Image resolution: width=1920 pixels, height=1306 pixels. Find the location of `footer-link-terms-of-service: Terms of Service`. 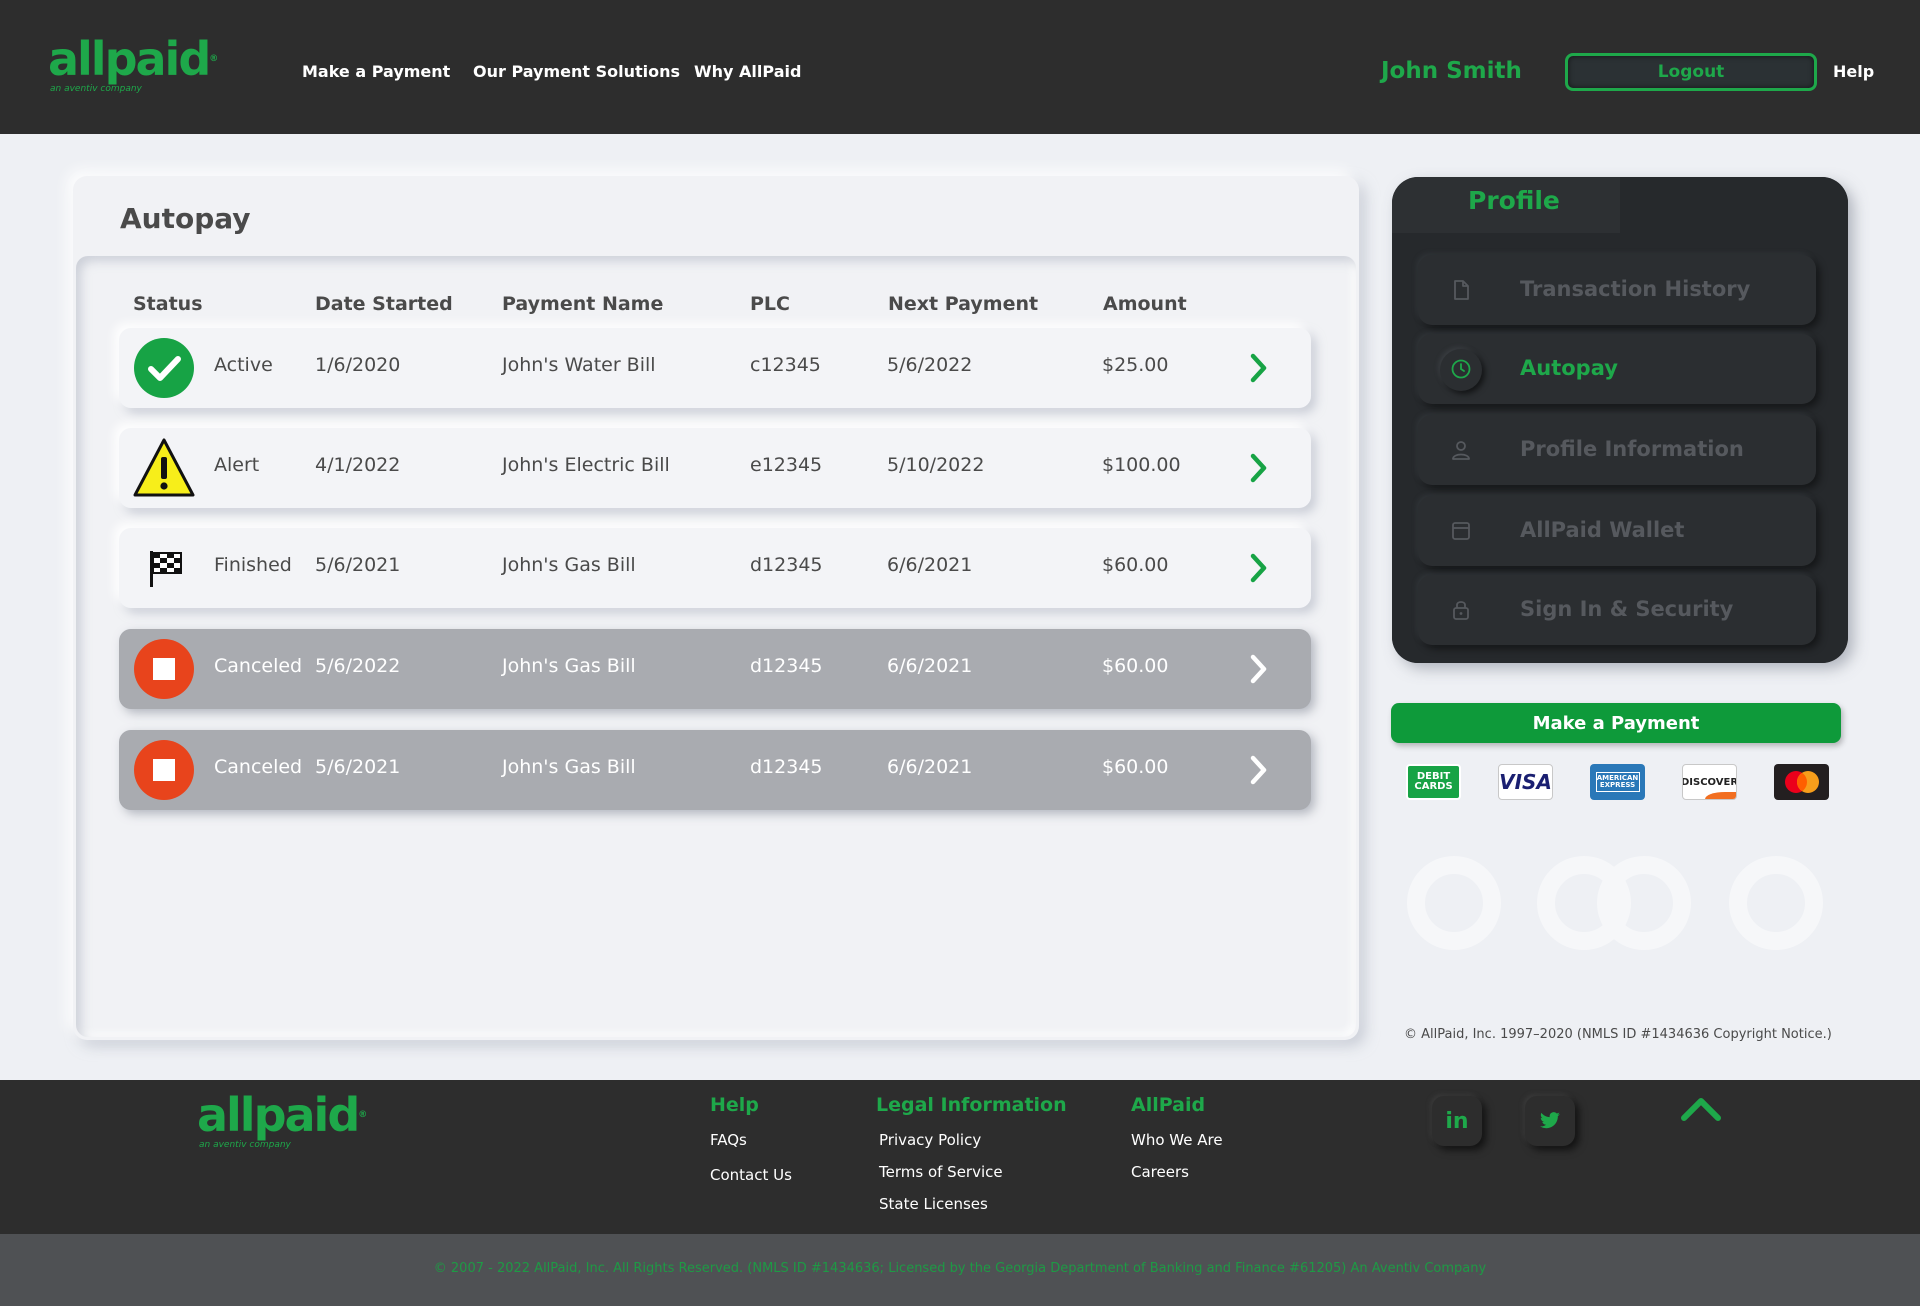

footer-link-terms-of-service: Terms of Service is located at coordinates (941, 1172).